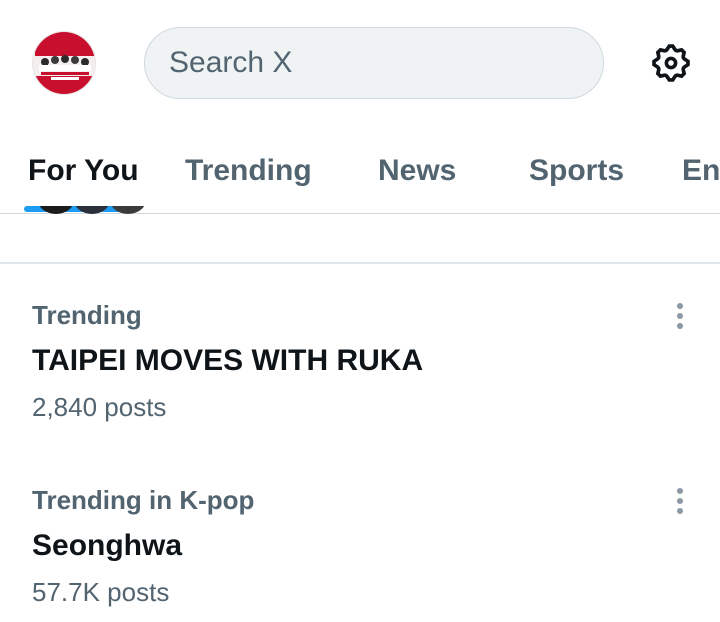 The height and width of the screenshot is (622, 720). What do you see at coordinates (101, 592) in the screenshot?
I see `trend-post-count: 57.7K posts` at bounding box center [101, 592].